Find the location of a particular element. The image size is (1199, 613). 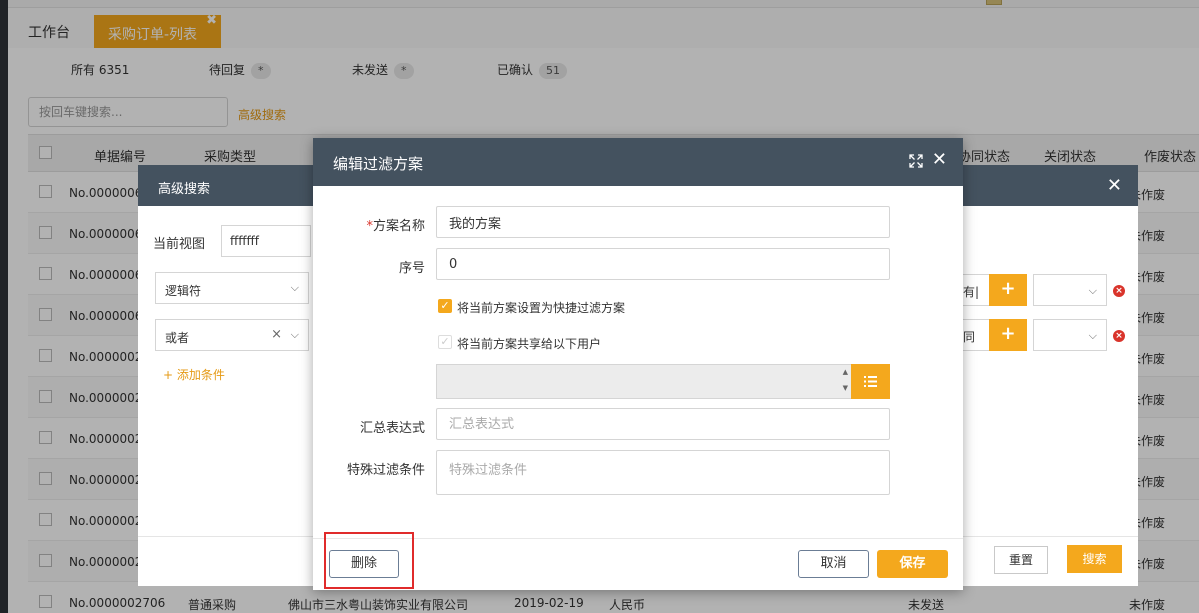

current-view-field: fffffff is located at coordinates (266, 241).